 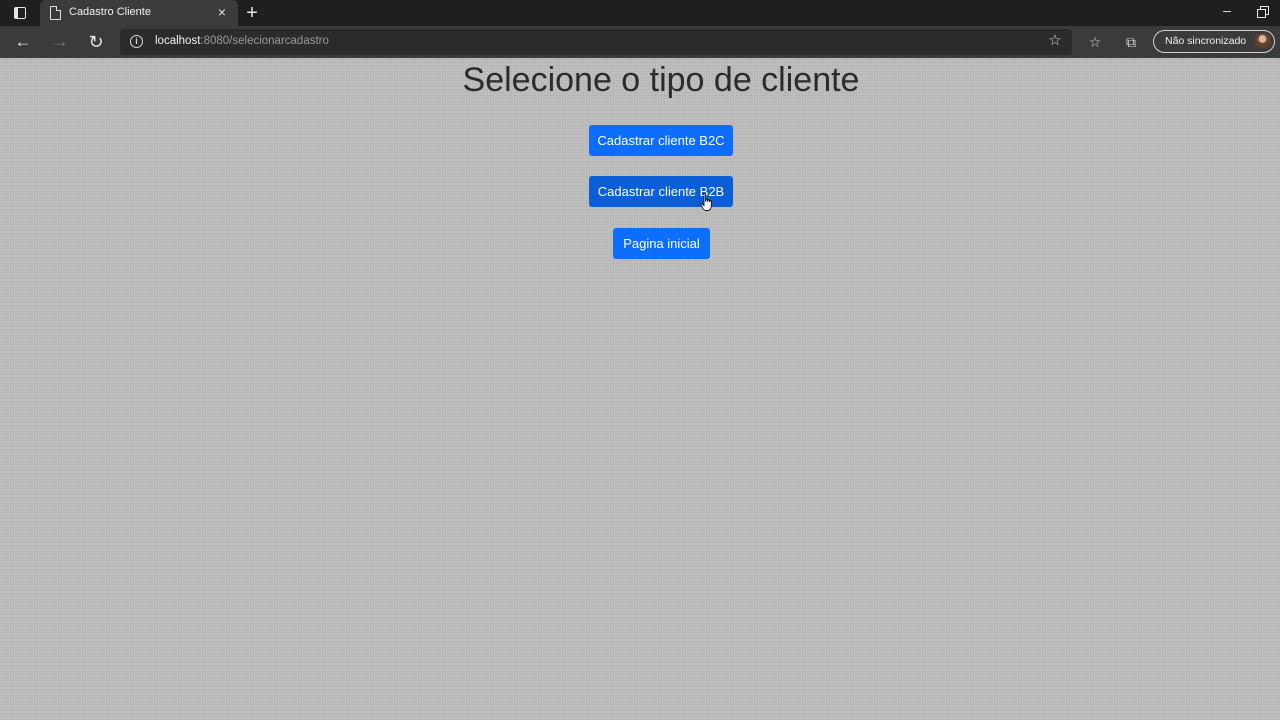 What do you see at coordinates (1055, 41) in the screenshot?
I see `add-favorite-icon: ☆` at bounding box center [1055, 41].